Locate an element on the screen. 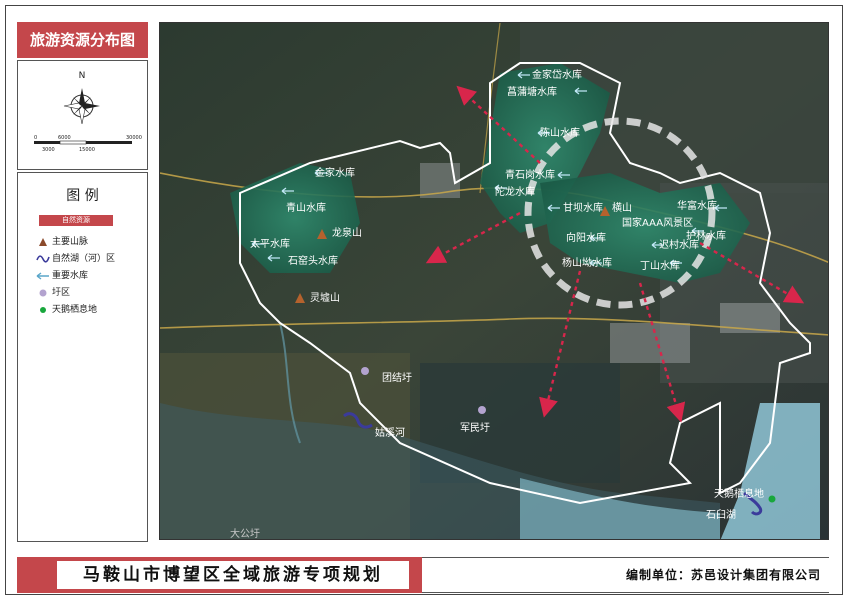 The height and width of the screenshot is (601, 850). north-label: N is located at coordinates (82, 76).